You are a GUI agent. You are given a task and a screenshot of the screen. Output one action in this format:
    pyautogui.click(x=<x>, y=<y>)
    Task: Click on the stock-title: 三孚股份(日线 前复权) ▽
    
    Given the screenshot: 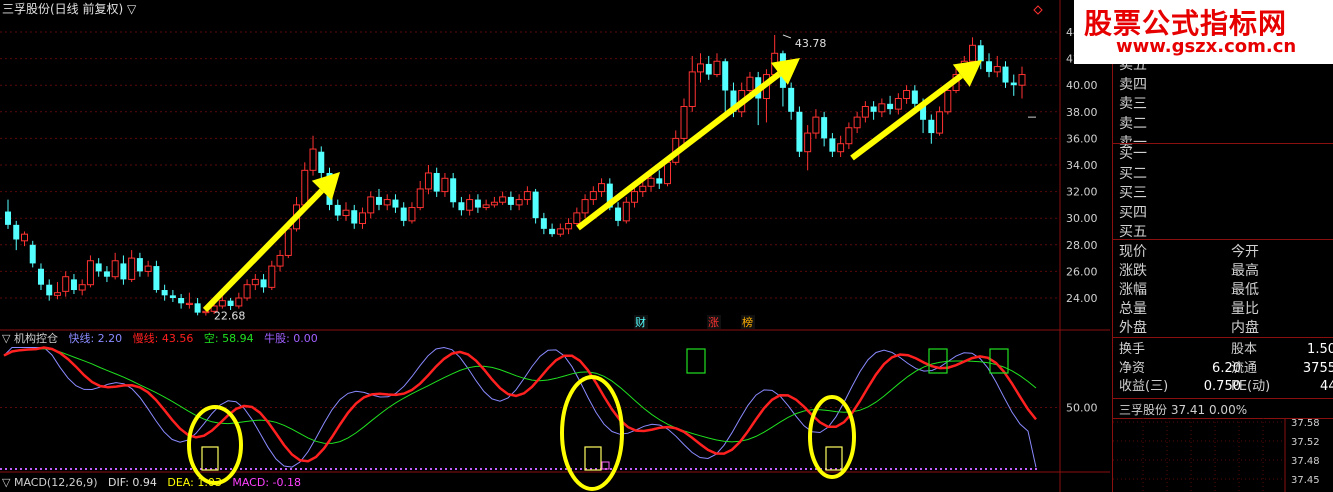 What is the action you would take?
    pyautogui.click(x=69, y=9)
    